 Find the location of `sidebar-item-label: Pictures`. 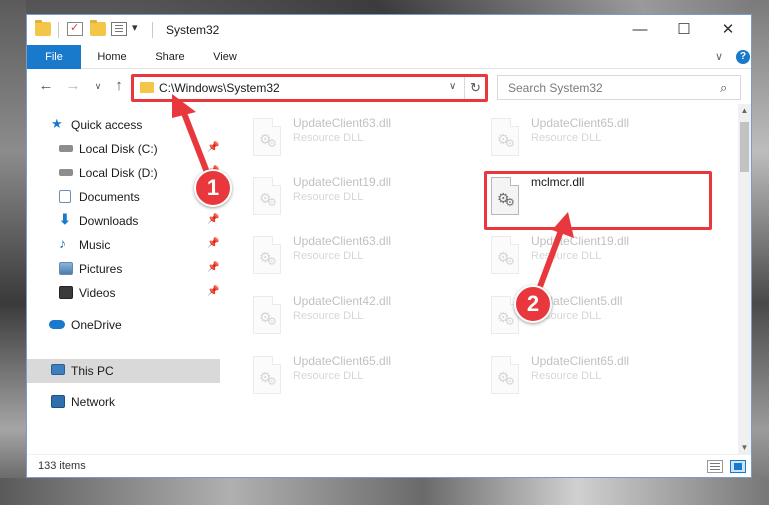

sidebar-item-label: Pictures is located at coordinates (101, 269).